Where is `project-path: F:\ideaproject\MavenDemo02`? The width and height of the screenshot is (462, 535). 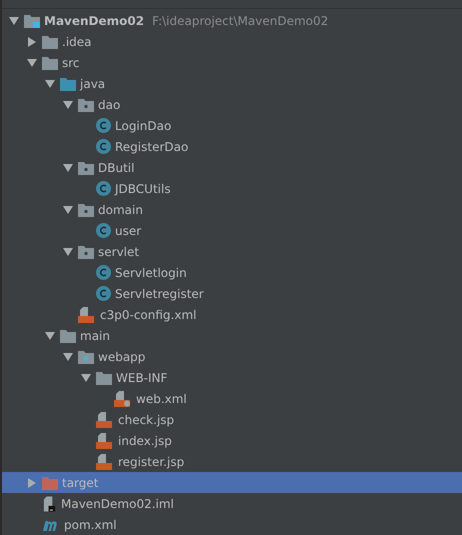
project-path: F:\ideaproject\MavenDemo02 is located at coordinates (240, 21).